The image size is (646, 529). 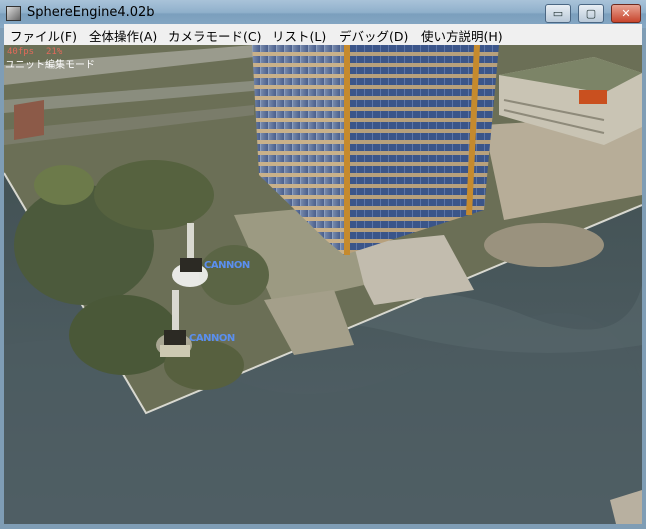 I want to click on maximize-button: ▢, so click(x=591, y=13).